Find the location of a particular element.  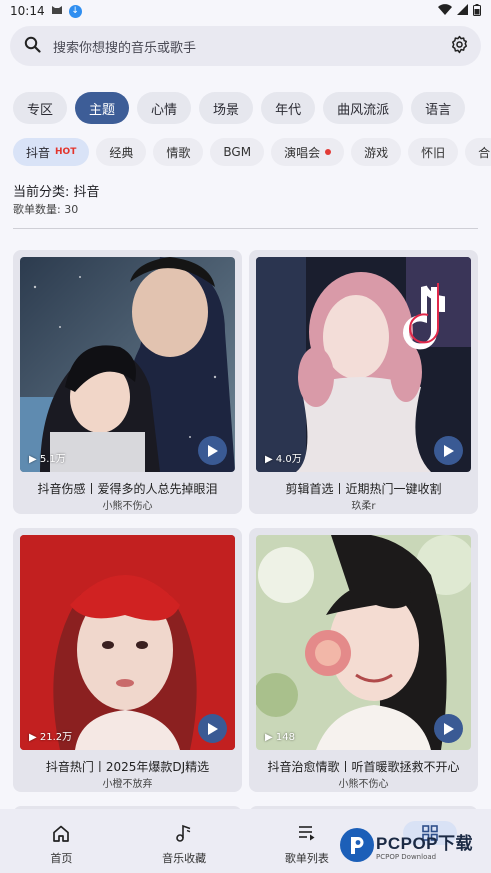

tag-label: 情歌 is located at coordinates (178, 152).